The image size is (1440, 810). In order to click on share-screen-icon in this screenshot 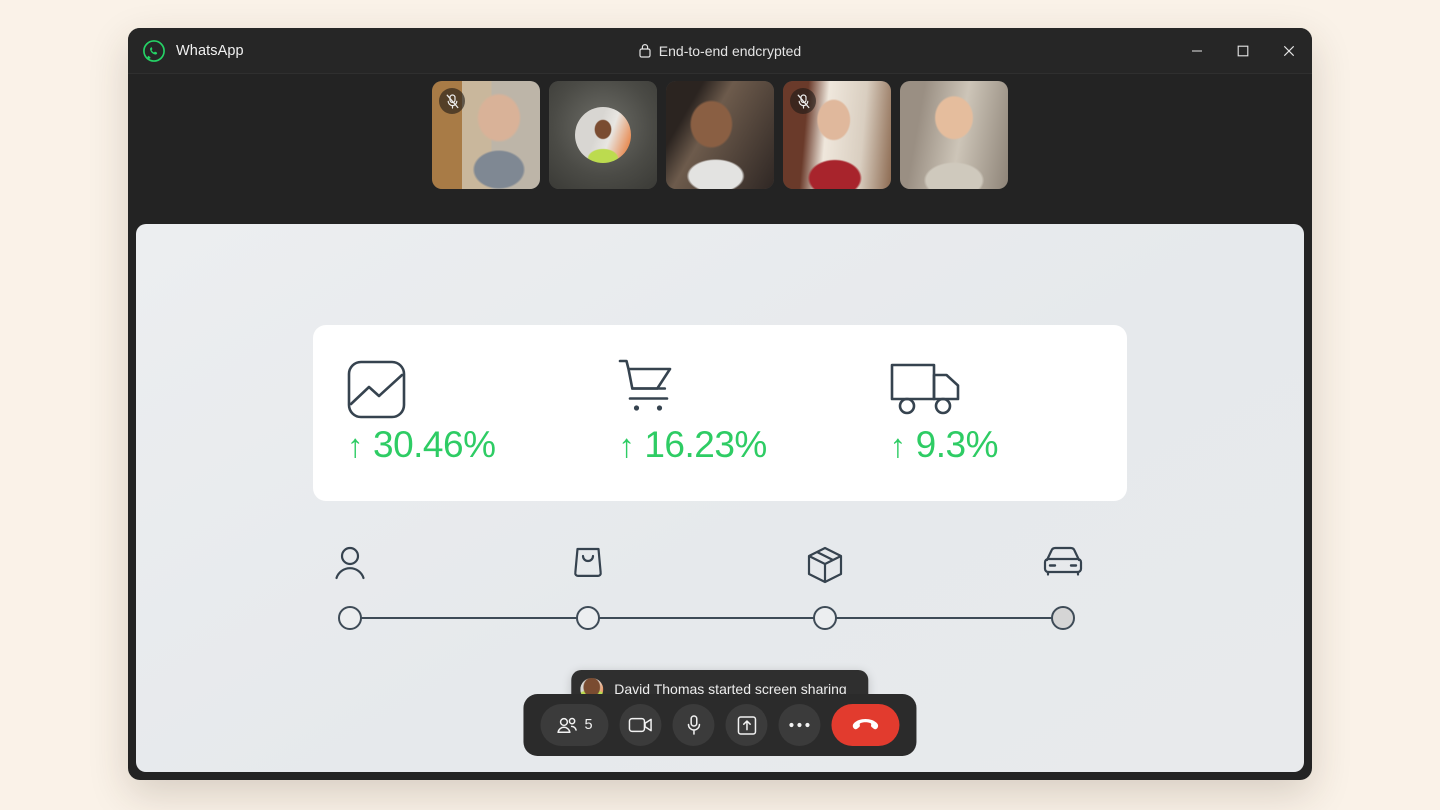, I will do `click(746, 725)`.